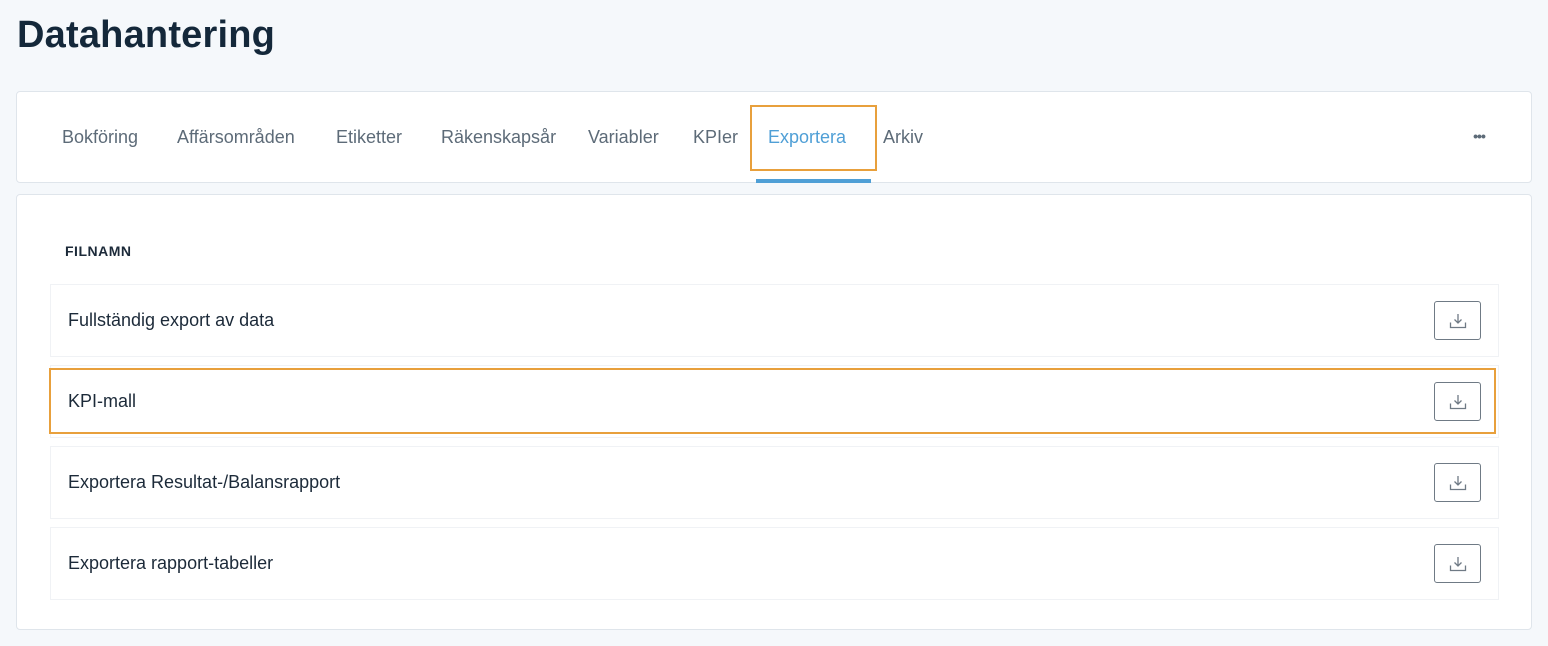  I want to click on export-name: Exportera Resultat-/Balansrapport, so click(204, 482).